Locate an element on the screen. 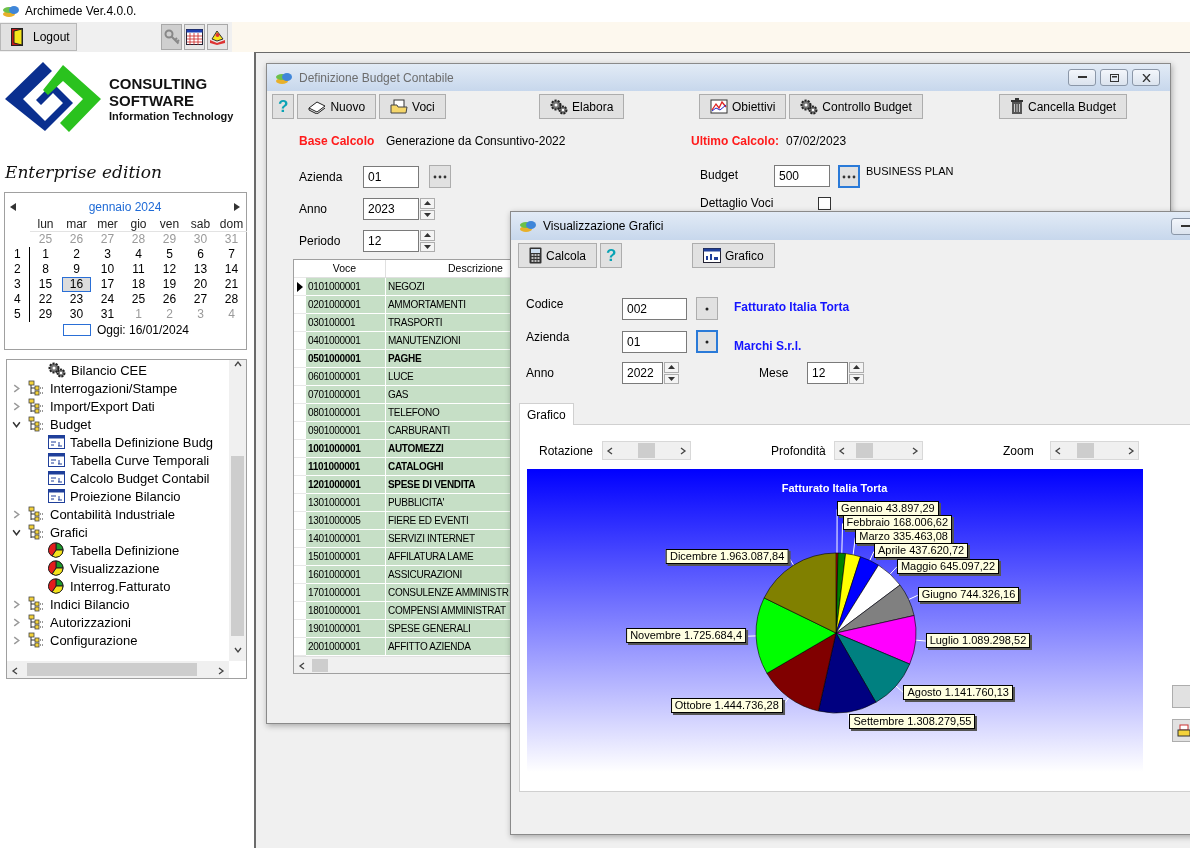 Image resolution: width=1190 pixels, height=848 pixels. table-cell: CATALOGHI is located at coordinates (448, 467).